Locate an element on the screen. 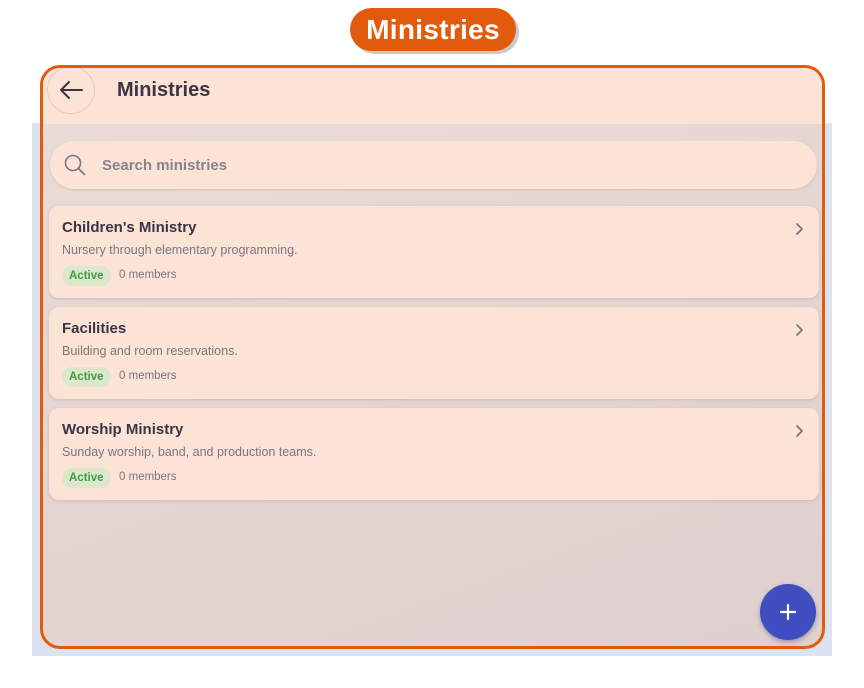  app-bar: Ministries is located at coordinates (432, 96).